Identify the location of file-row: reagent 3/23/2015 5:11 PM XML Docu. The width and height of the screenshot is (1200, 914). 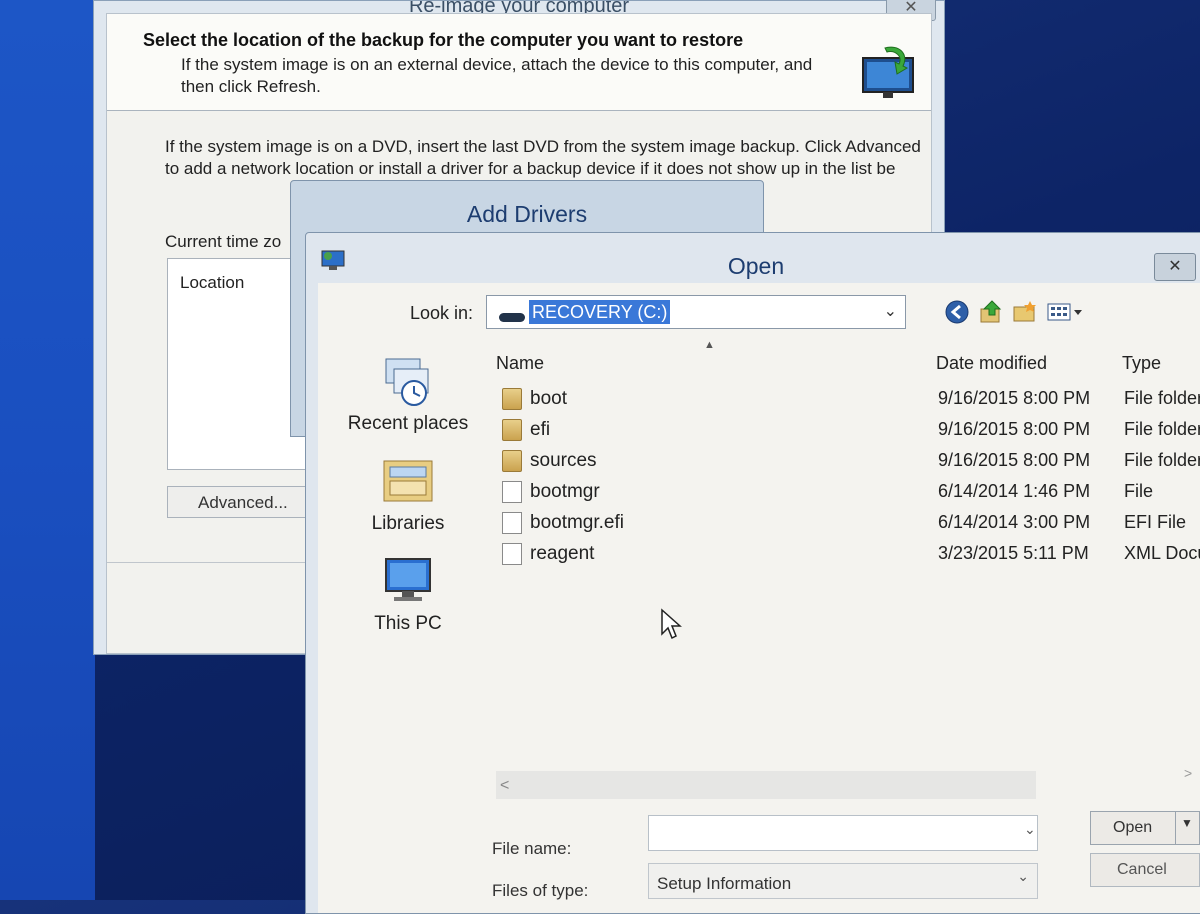
(849, 555).